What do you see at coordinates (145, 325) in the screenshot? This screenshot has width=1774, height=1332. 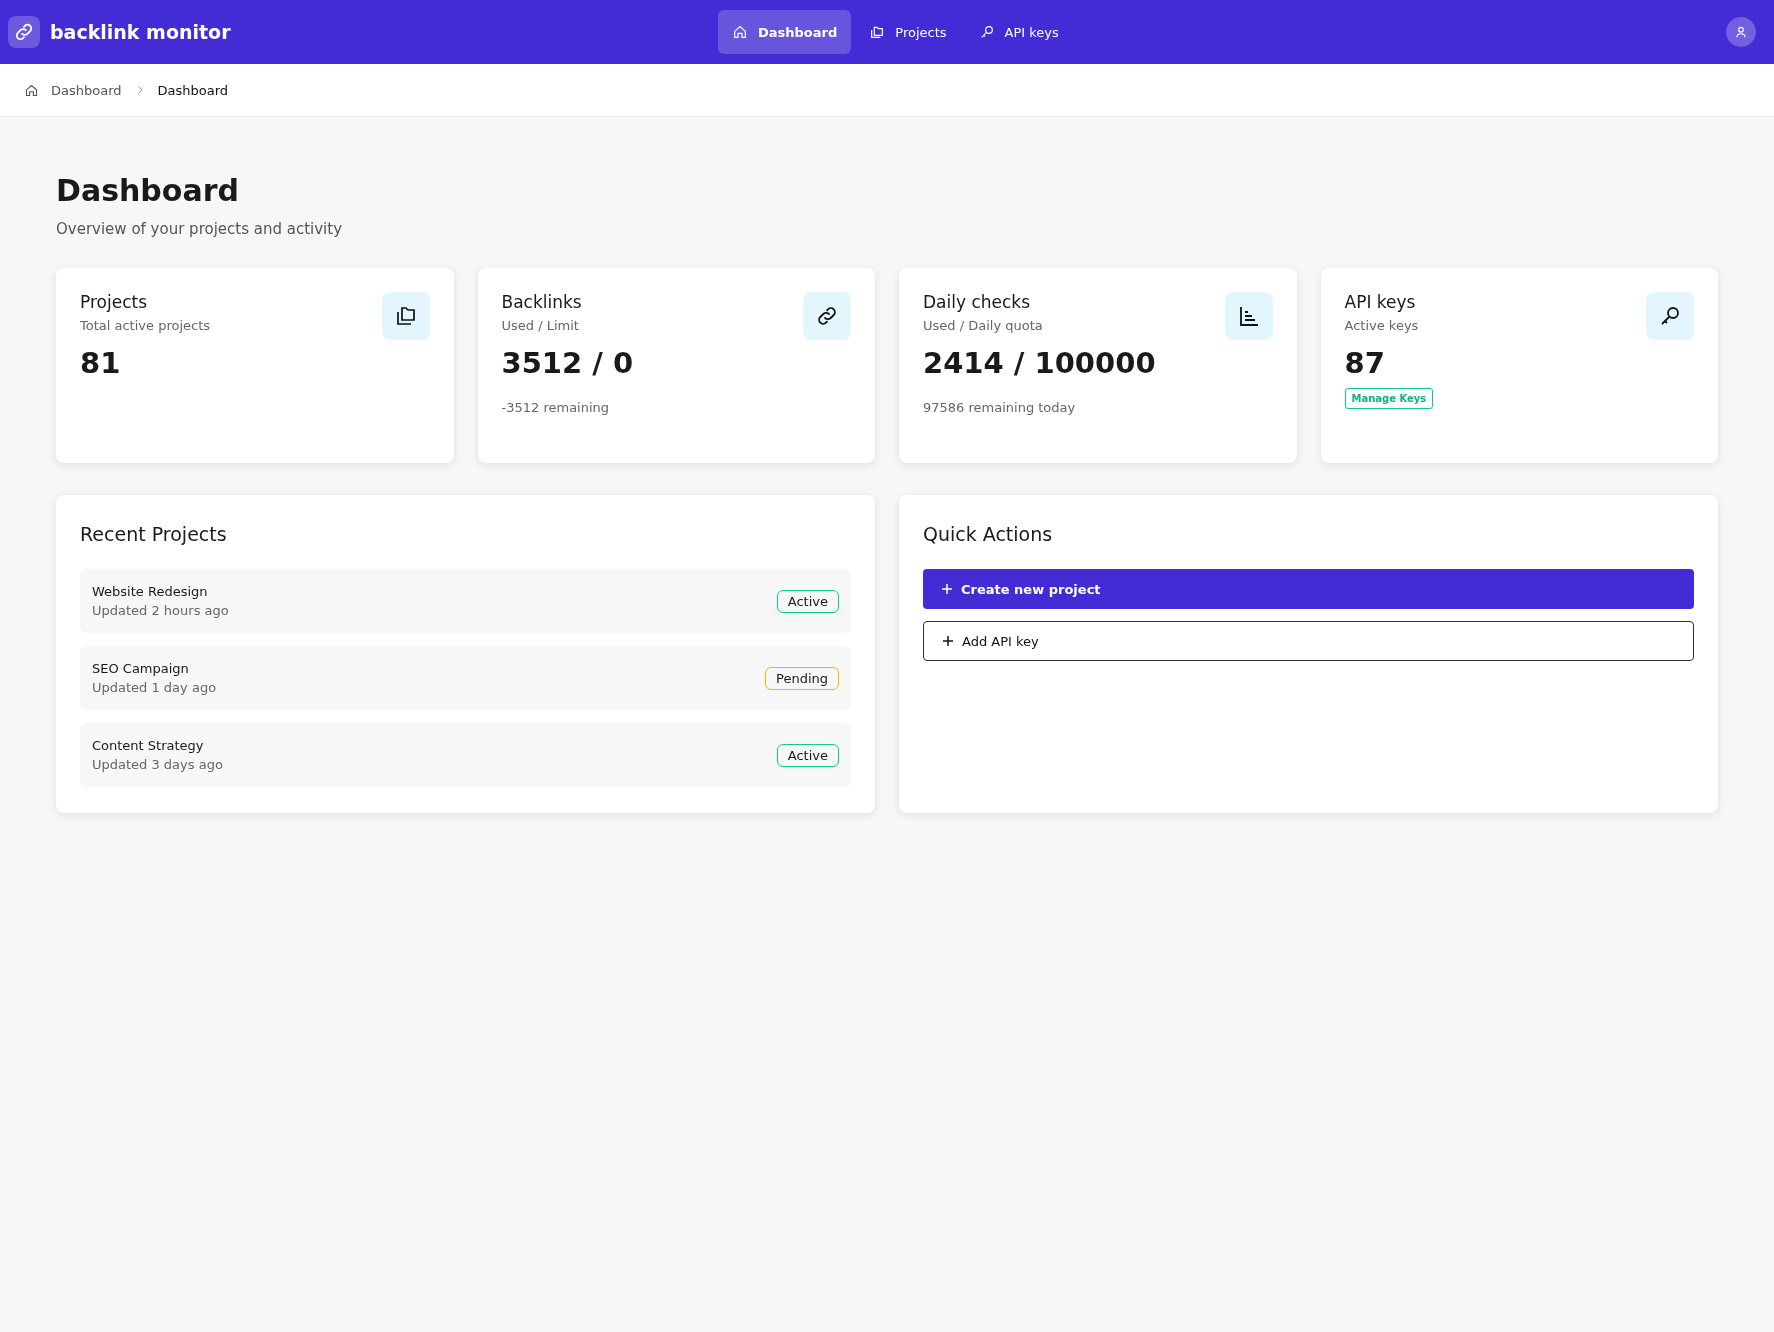 I see `stat-subtitle: Total active projects` at bounding box center [145, 325].